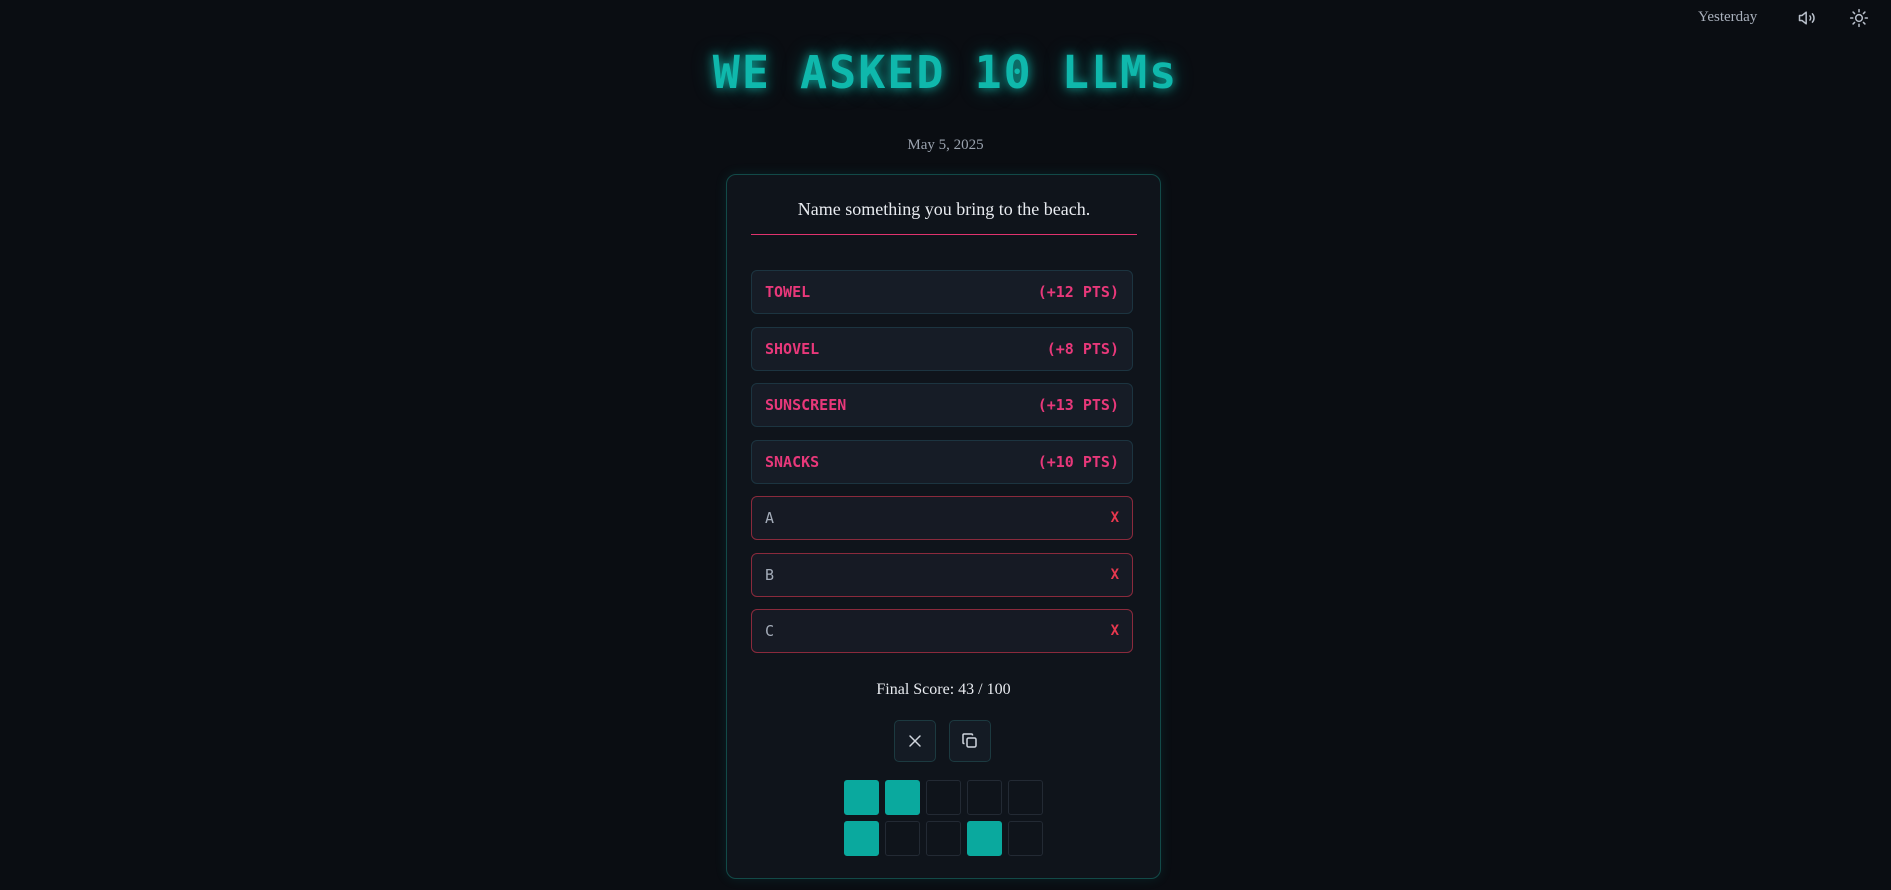 The width and height of the screenshot is (1891, 890). What do you see at coordinates (1727, 17) in the screenshot?
I see `yesterday-link: Yesterday` at bounding box center [1727, 17].